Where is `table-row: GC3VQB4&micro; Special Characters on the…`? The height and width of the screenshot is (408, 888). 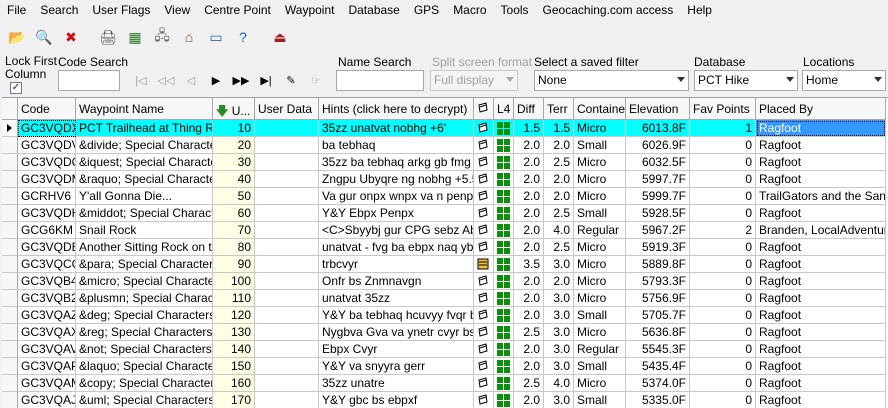 table-row: GC3VQB4&micro; Special Characters on the… is located at coordinates (444, 281).